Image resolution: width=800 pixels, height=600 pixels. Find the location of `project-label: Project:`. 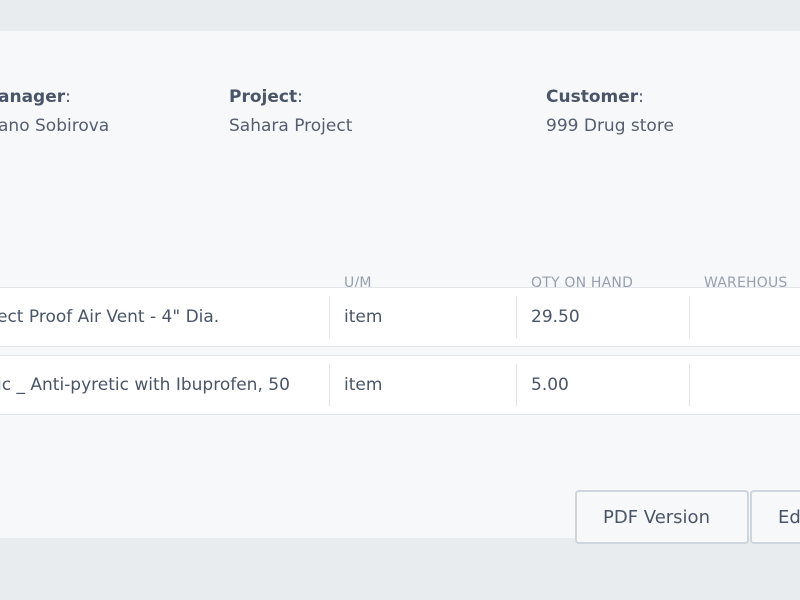

project-label: Project: is located at coordinates (266, 97).